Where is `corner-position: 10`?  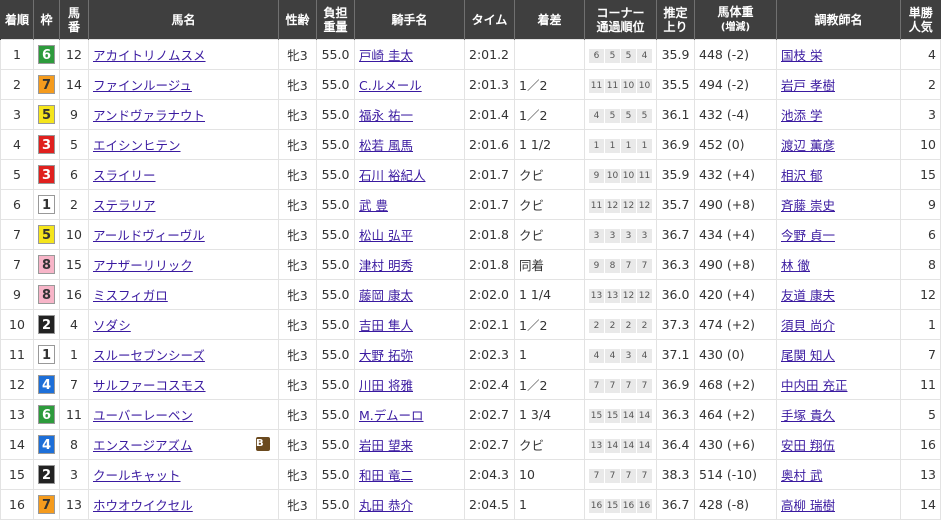 corner-position: 10 is located at coordinates (644, 86).